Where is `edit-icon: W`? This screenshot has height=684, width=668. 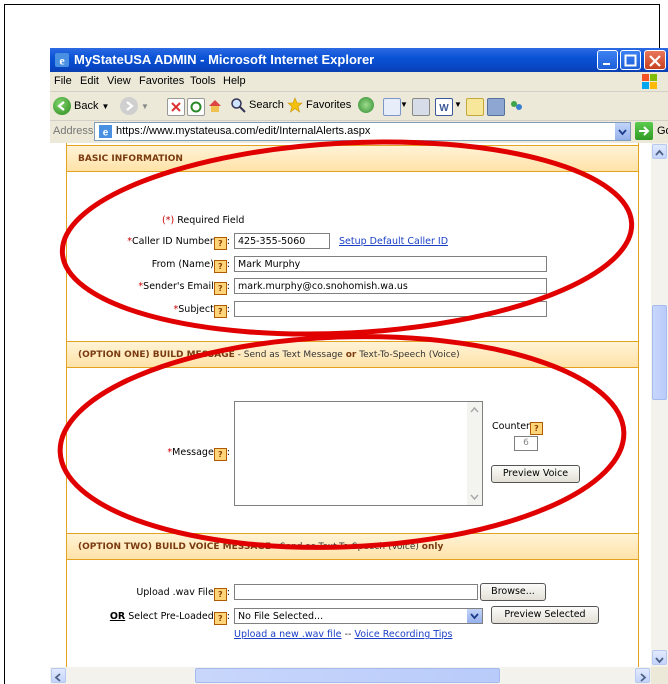
edit-icon: W is located at coordinates (444, 107).